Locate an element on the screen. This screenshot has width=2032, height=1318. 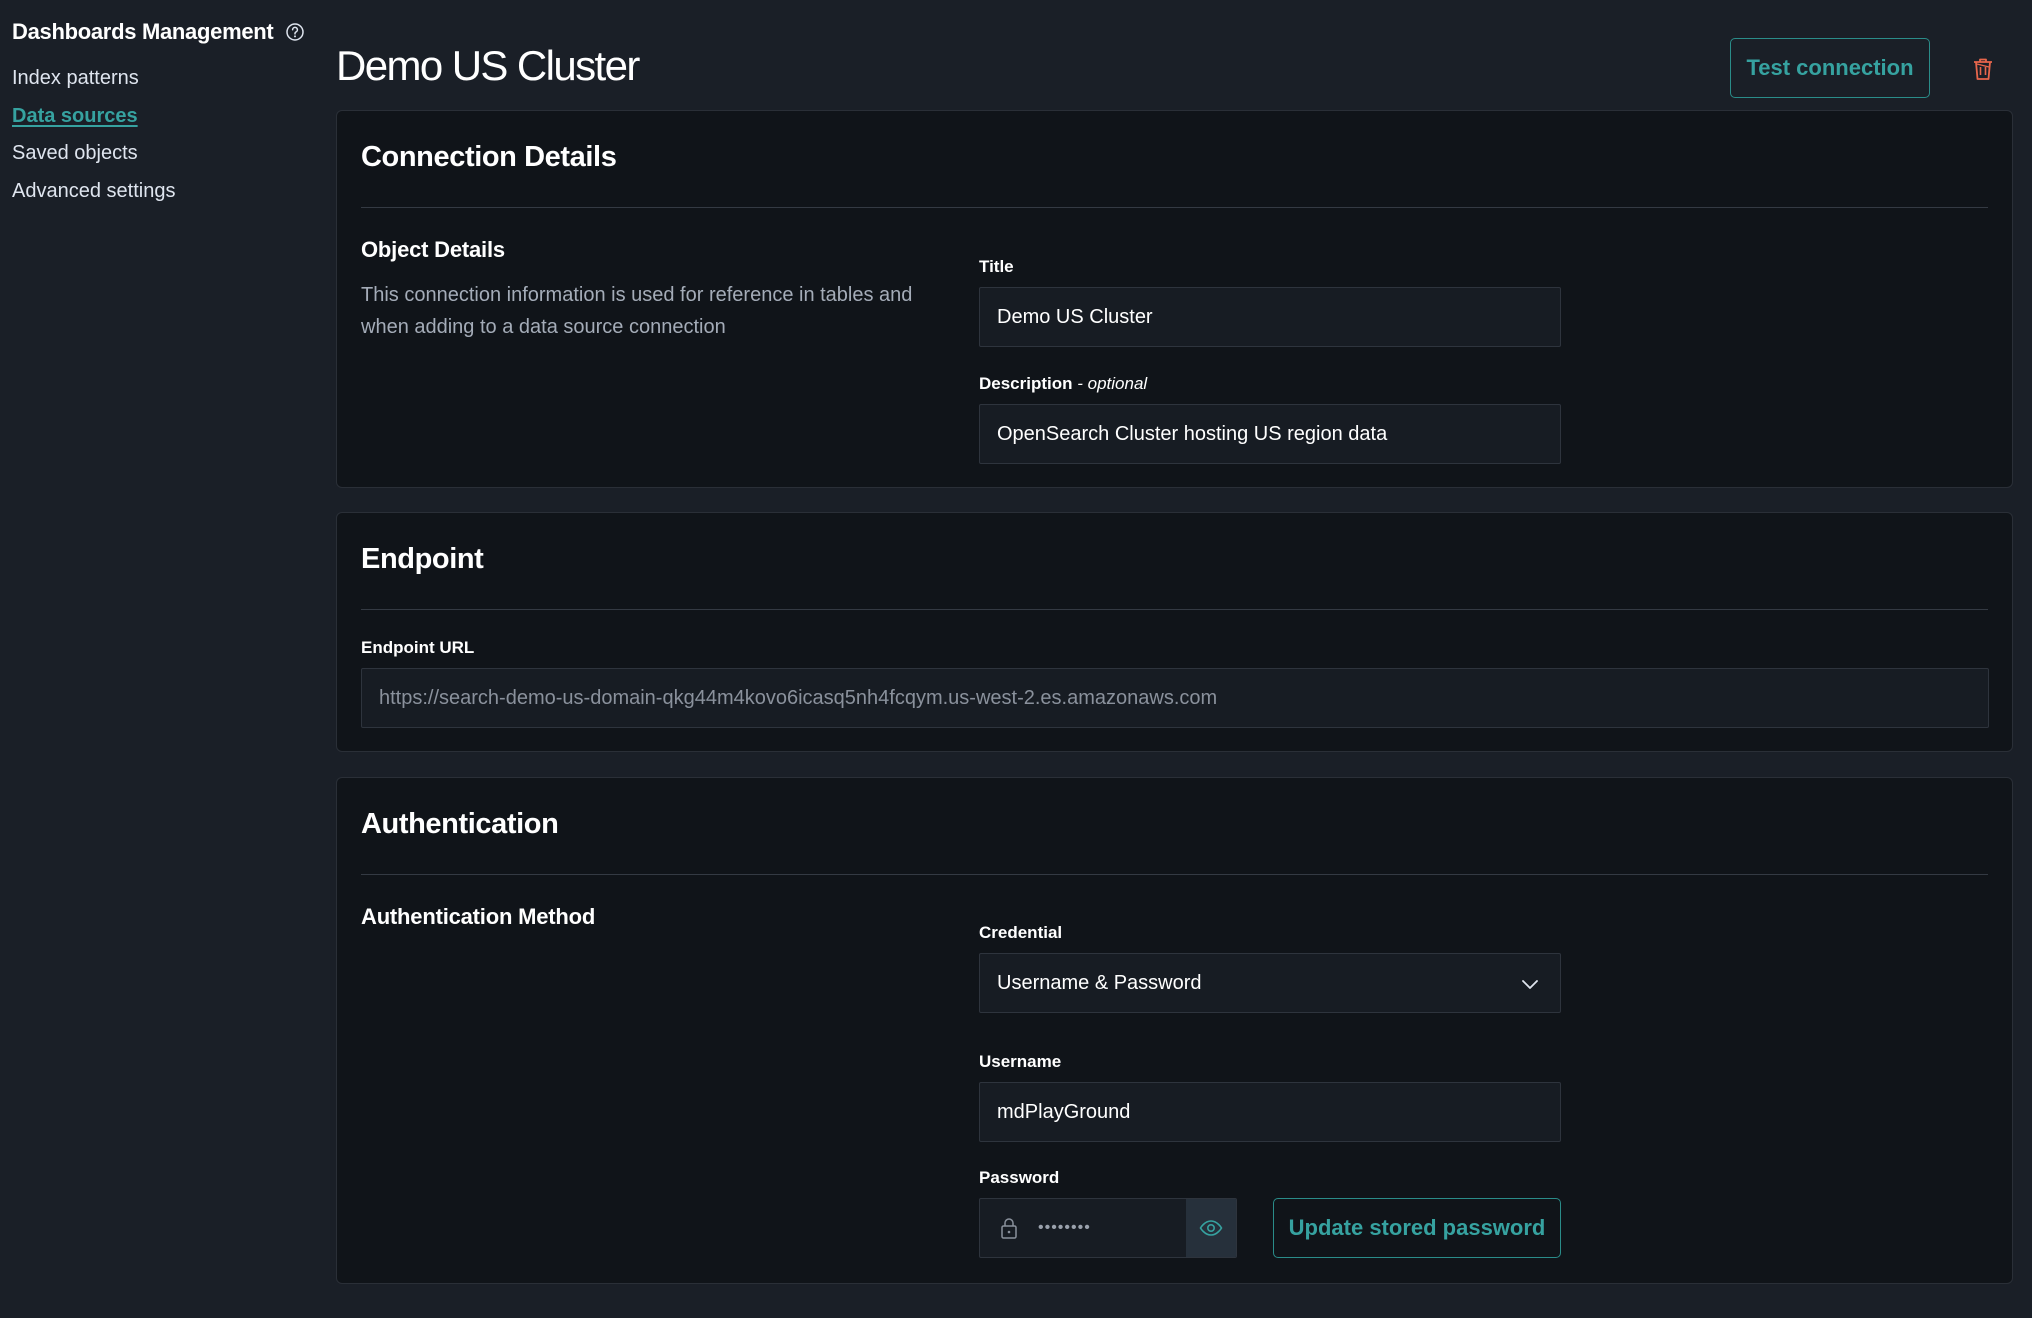
page-title: Demo US Cluster is located at coordinates (488, 65).